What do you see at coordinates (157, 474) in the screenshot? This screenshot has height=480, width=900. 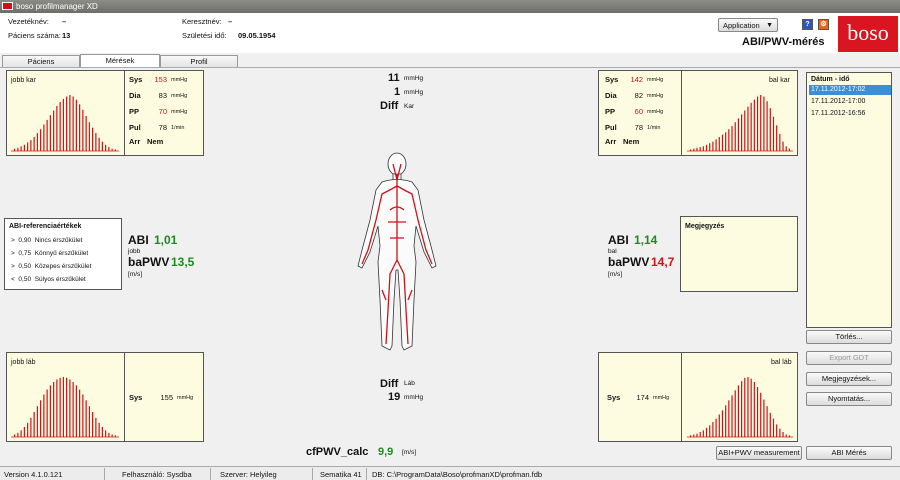 I see `status-user: Felhasználó: Sysdba` at bounding box center [157, 474].